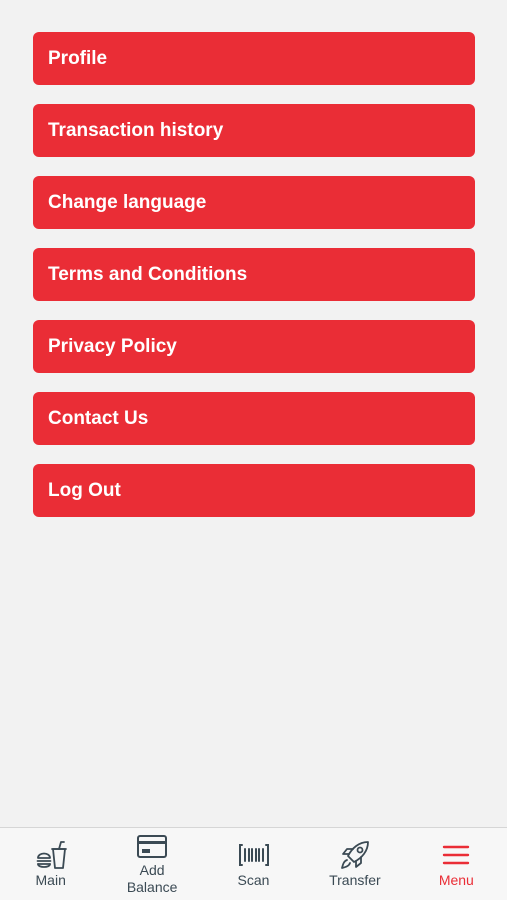 The height and width of the screenshot is (900, 507). I want to click on log-out-button: Log Out, so click(254, 490).